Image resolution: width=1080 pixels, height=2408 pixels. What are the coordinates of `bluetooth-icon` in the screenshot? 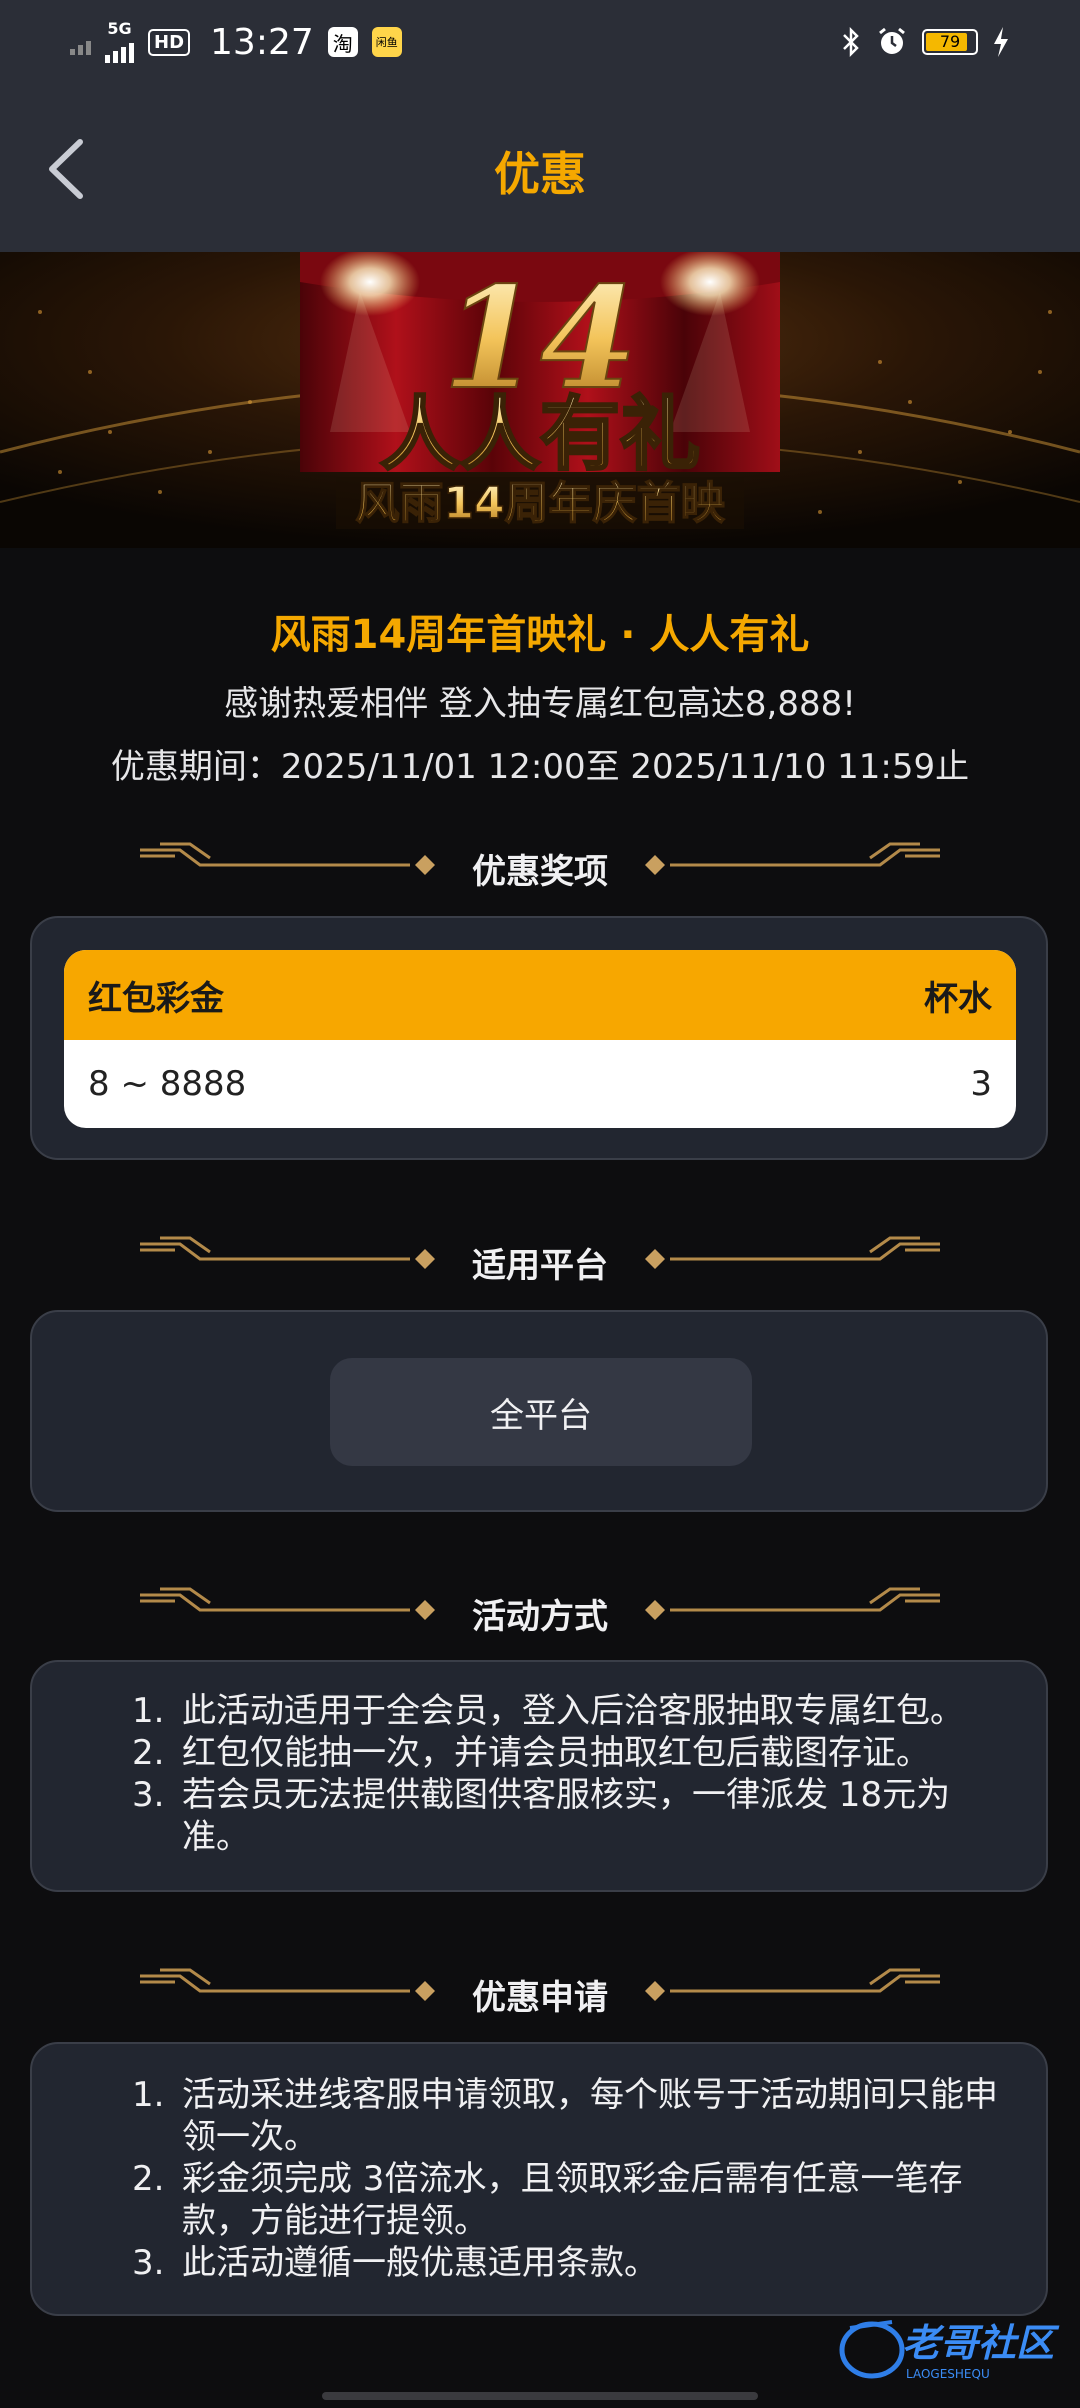 It's located at (851, 42).